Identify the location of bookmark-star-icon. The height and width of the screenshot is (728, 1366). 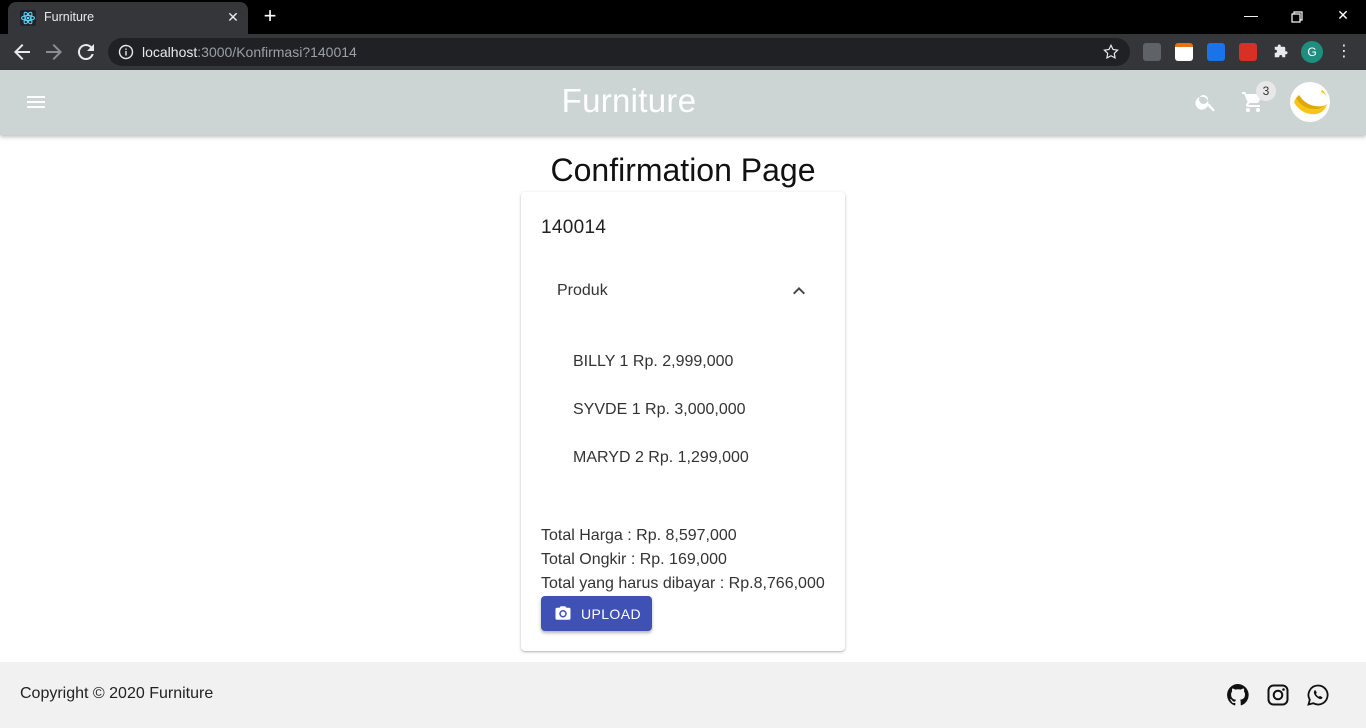
(1111, 52).